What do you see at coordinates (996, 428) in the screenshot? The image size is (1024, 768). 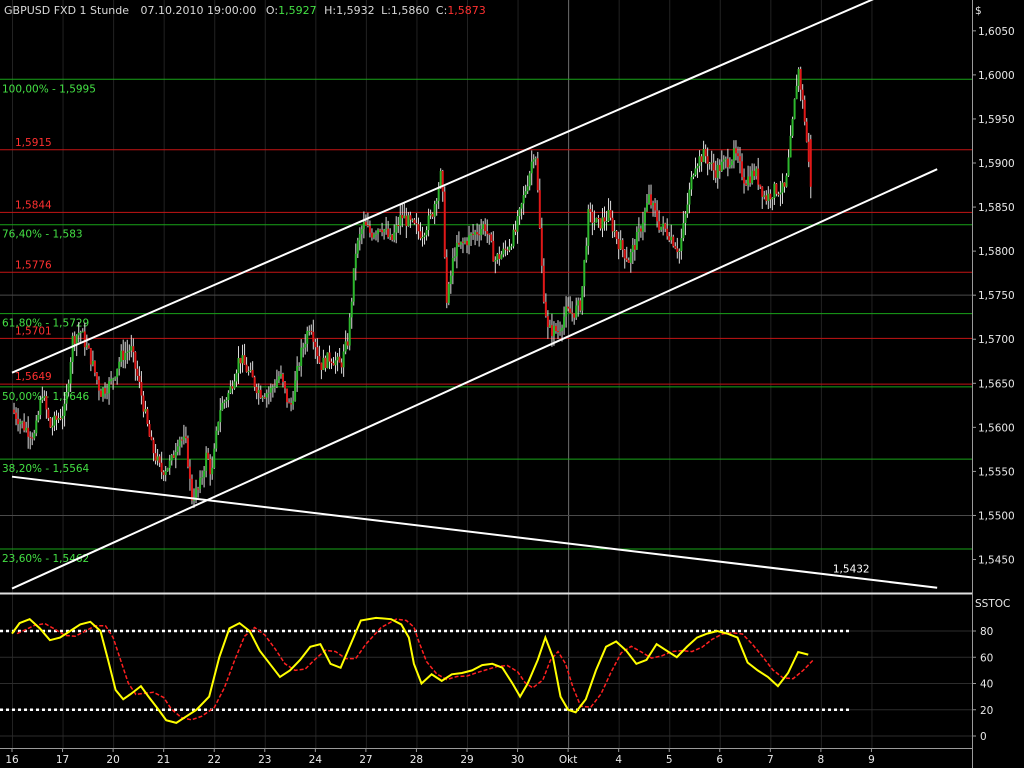 I see `price-tick-label: 1,5600` at bounding box center [996, 428].